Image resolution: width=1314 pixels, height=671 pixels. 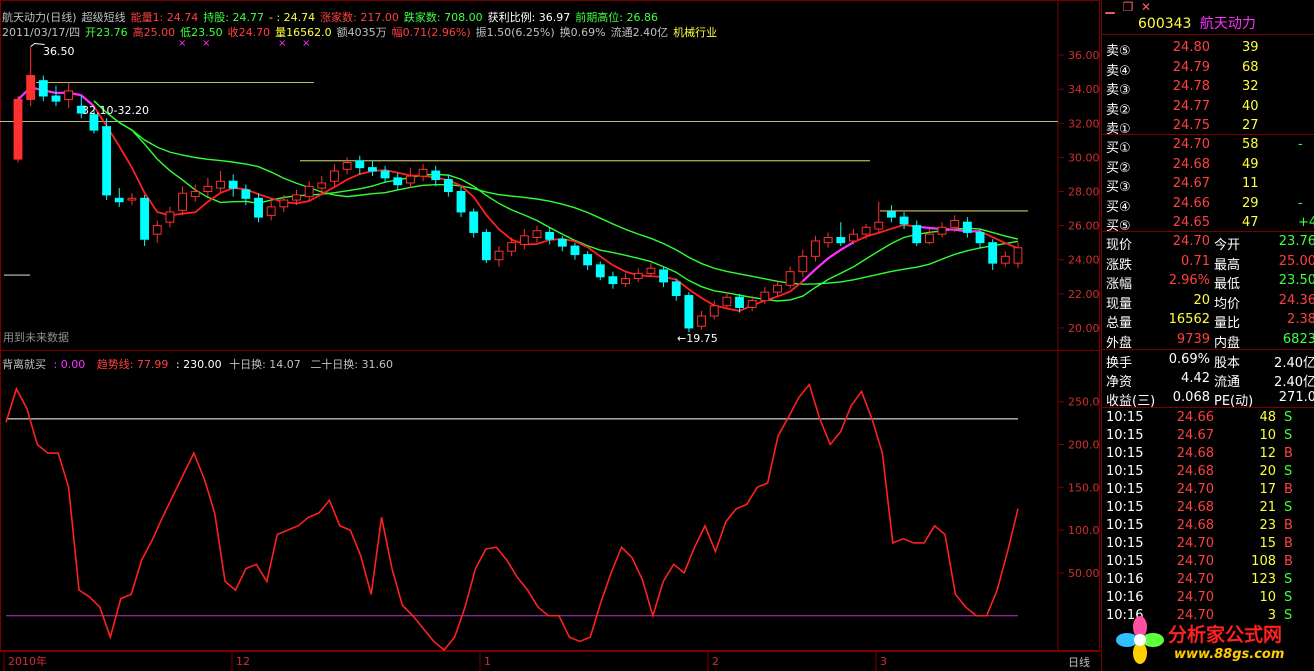 I want to click on sell-row: 卖① 24.75 27, so click(x=1208, y=126).